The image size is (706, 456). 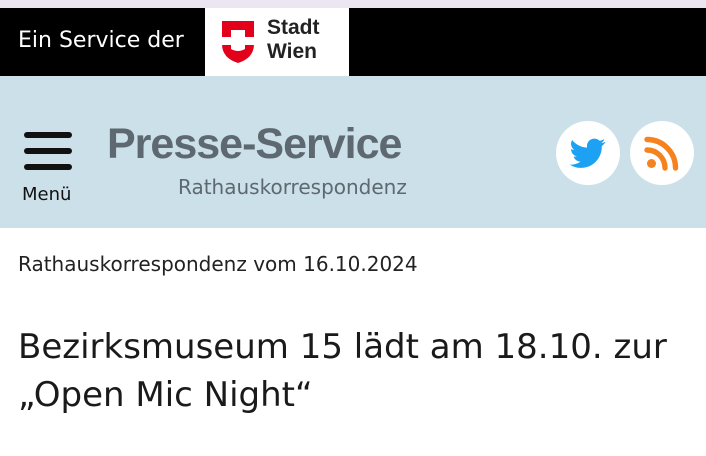 I want to click on rss-icon, so click(x=661, y=153).